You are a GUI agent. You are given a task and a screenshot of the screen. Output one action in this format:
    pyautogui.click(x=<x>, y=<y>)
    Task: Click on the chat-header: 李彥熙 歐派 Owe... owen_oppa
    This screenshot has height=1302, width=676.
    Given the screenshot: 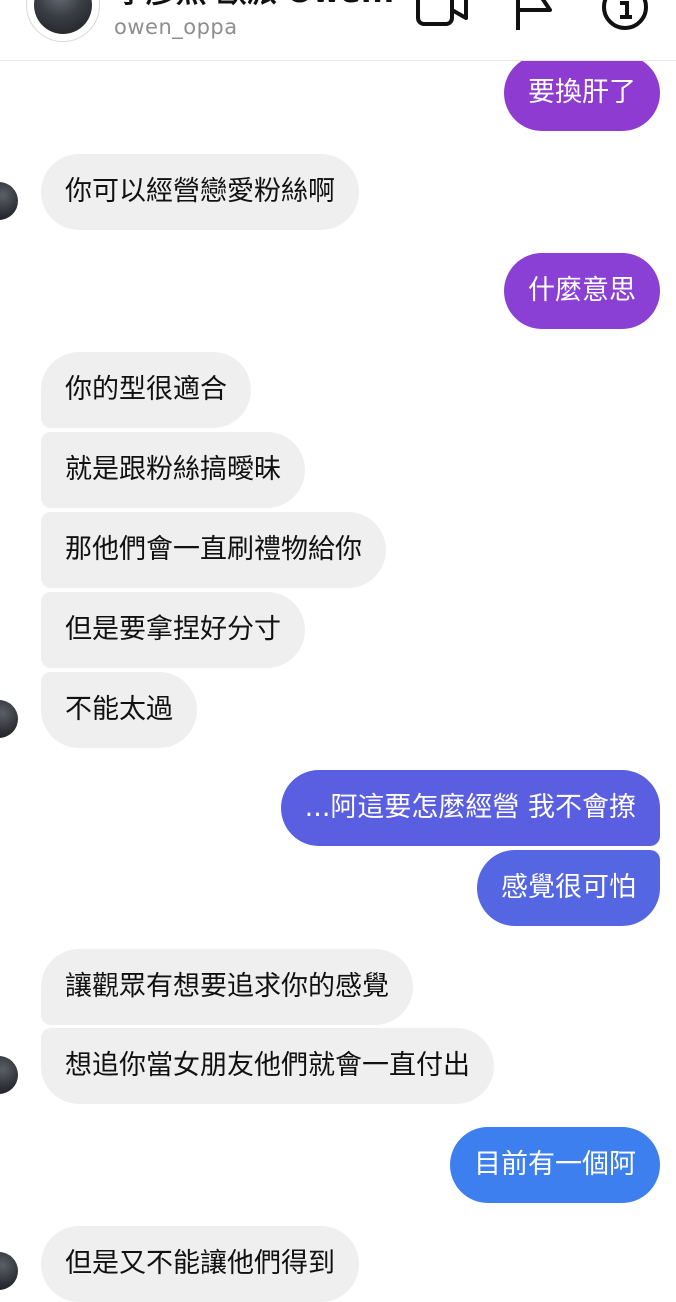 What is the action you would take?
    pyautogui.click(x=338, y=30)
    